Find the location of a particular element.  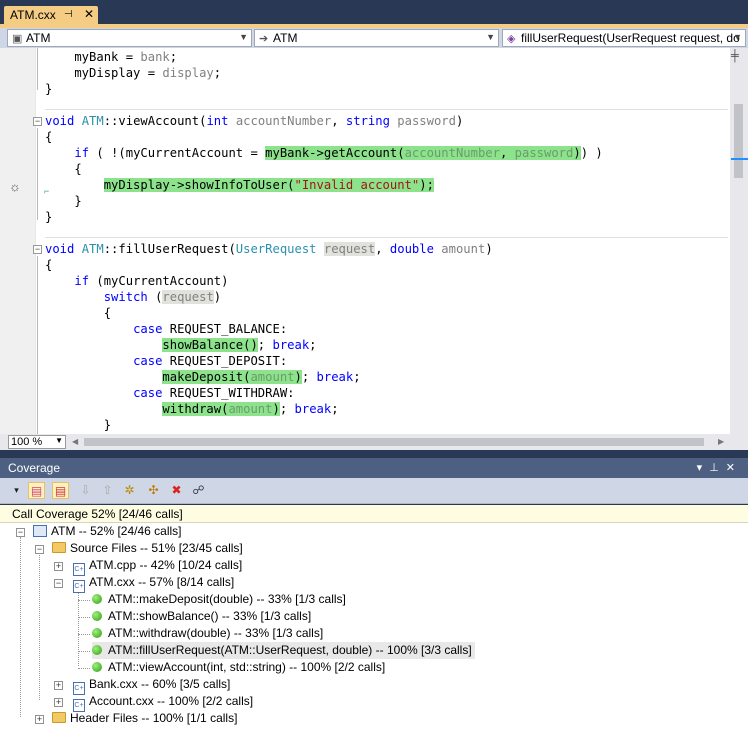

code-token: amount is located at coordinates (463, 249).